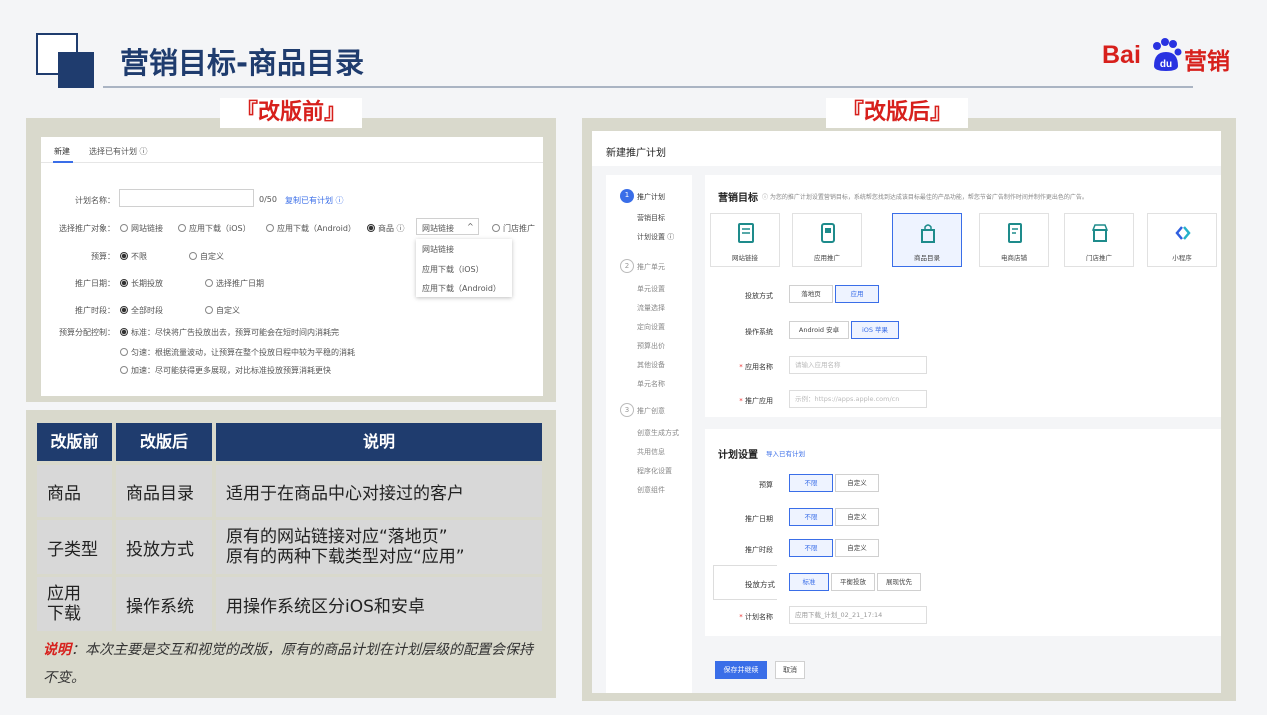 Image resolution: width=1267 pixels, height=715 pixels. Describe the element at coordinates (759, 332) in the screenshot. I see `os-label: 操作系统` at that location.